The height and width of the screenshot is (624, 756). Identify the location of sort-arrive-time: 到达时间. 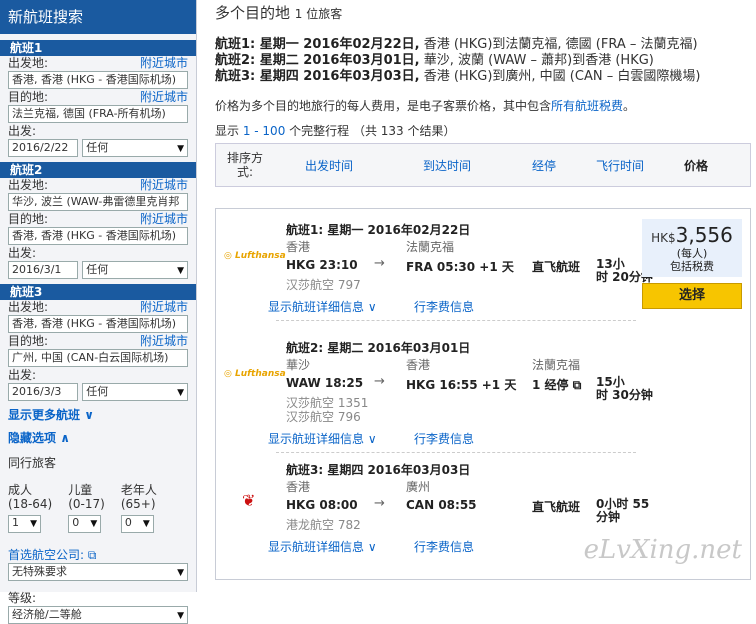
(447, 165).